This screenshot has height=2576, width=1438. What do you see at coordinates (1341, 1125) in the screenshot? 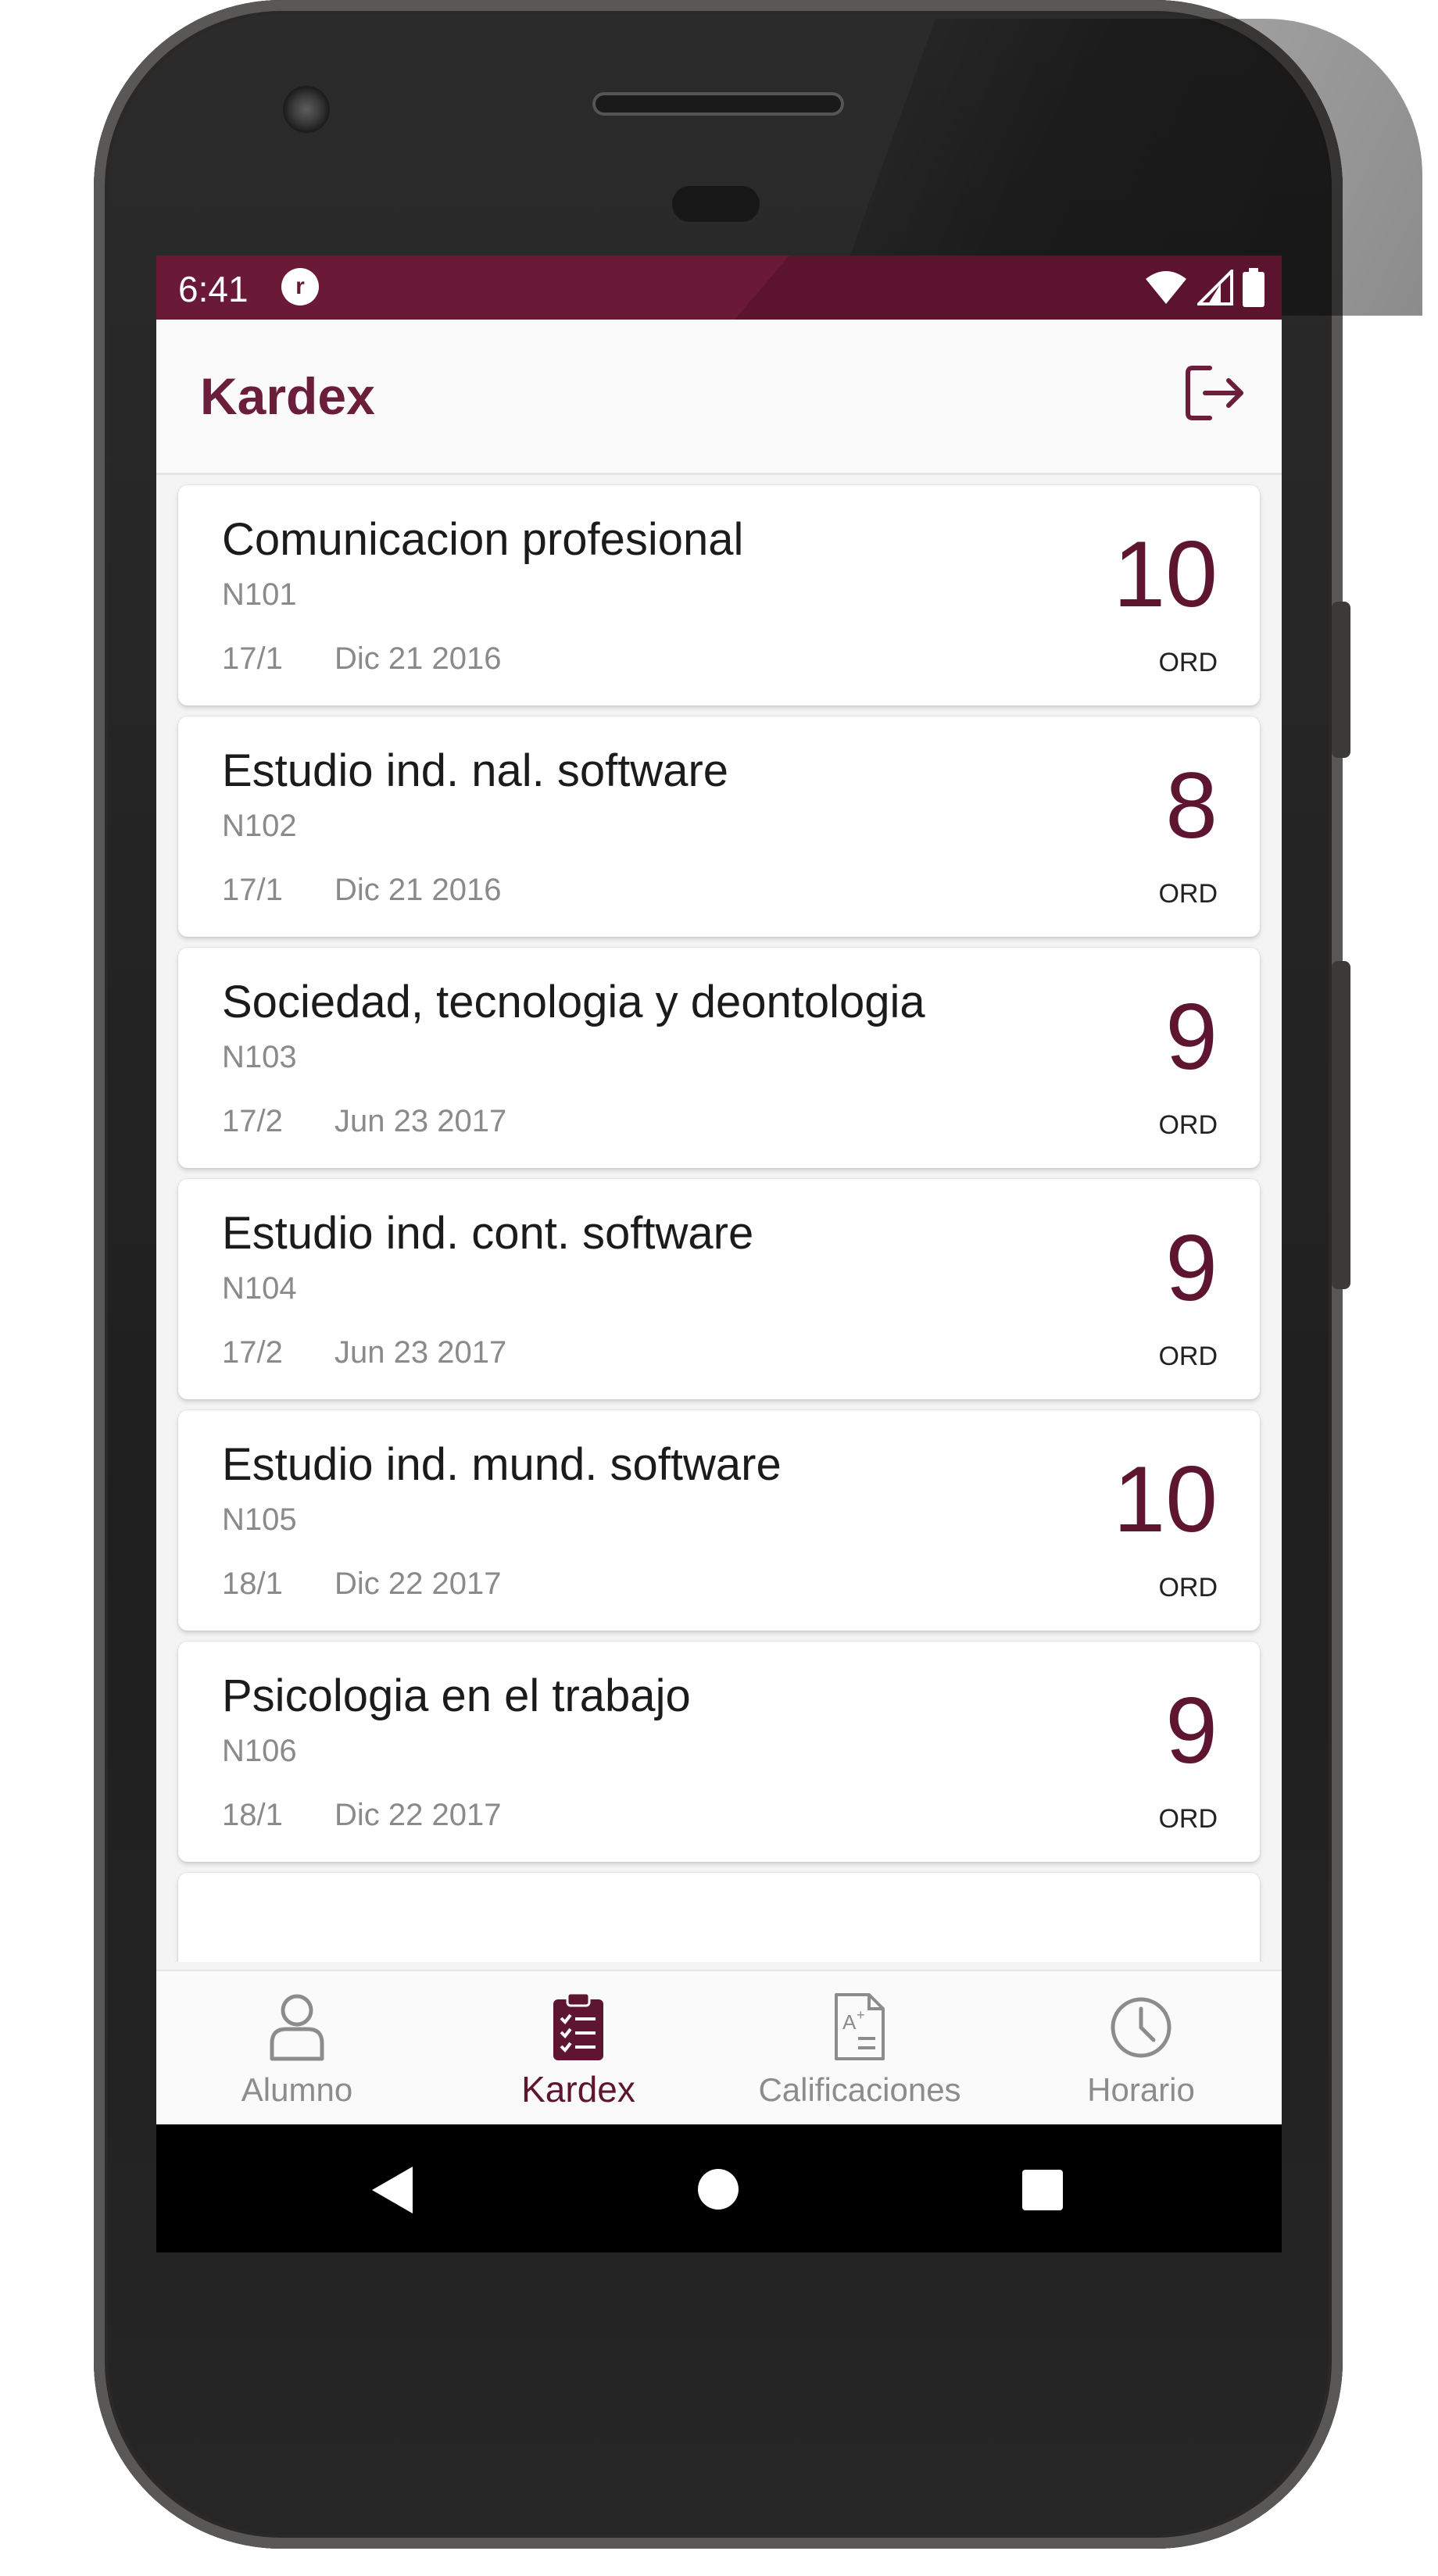
I see `power-button` at bounding box center [1341, 1125].